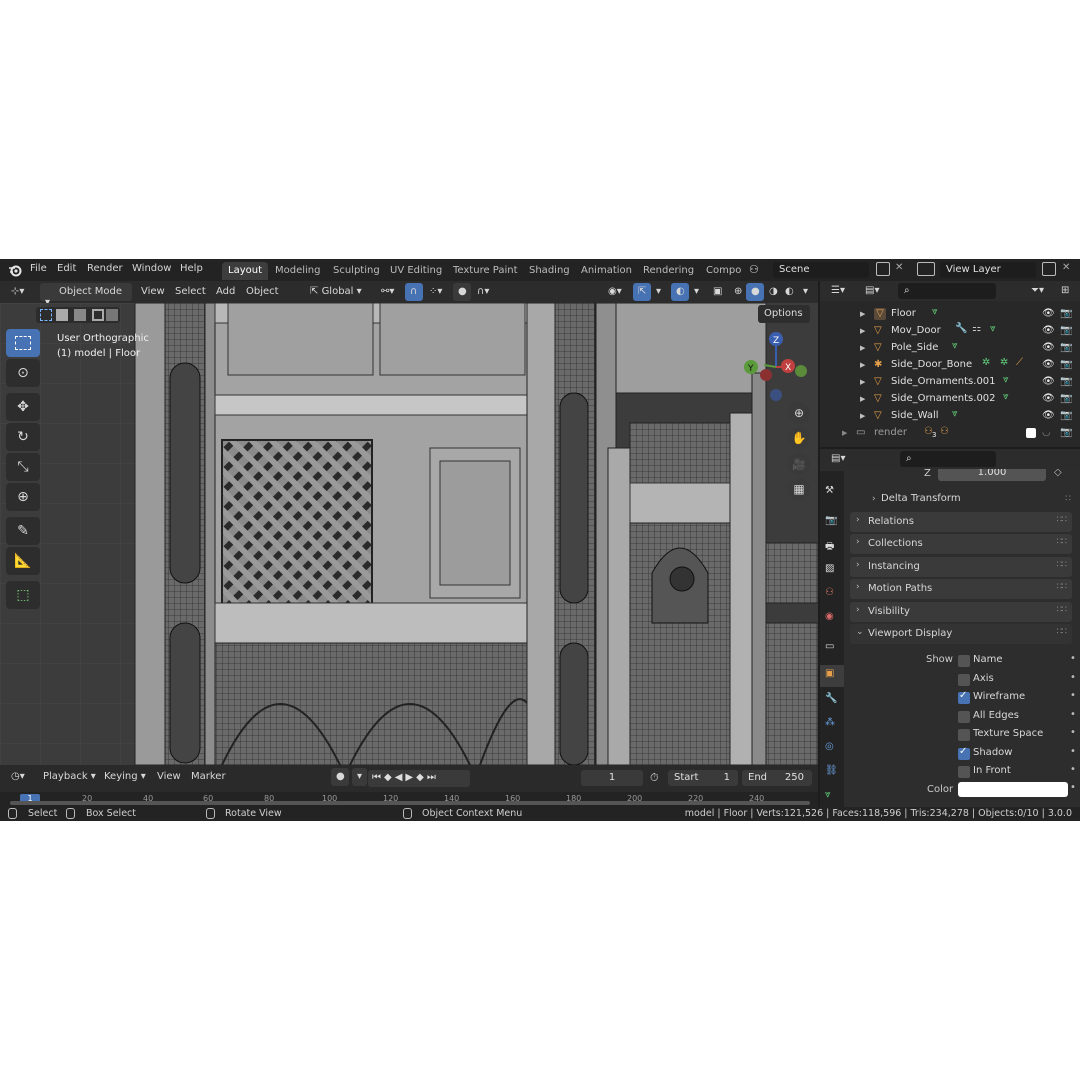 The width and height of the screenshot is (1080, 1080). Describe the element at coordinates (340, 777) in the screenshot. I see `record-icon: ●` at that location.